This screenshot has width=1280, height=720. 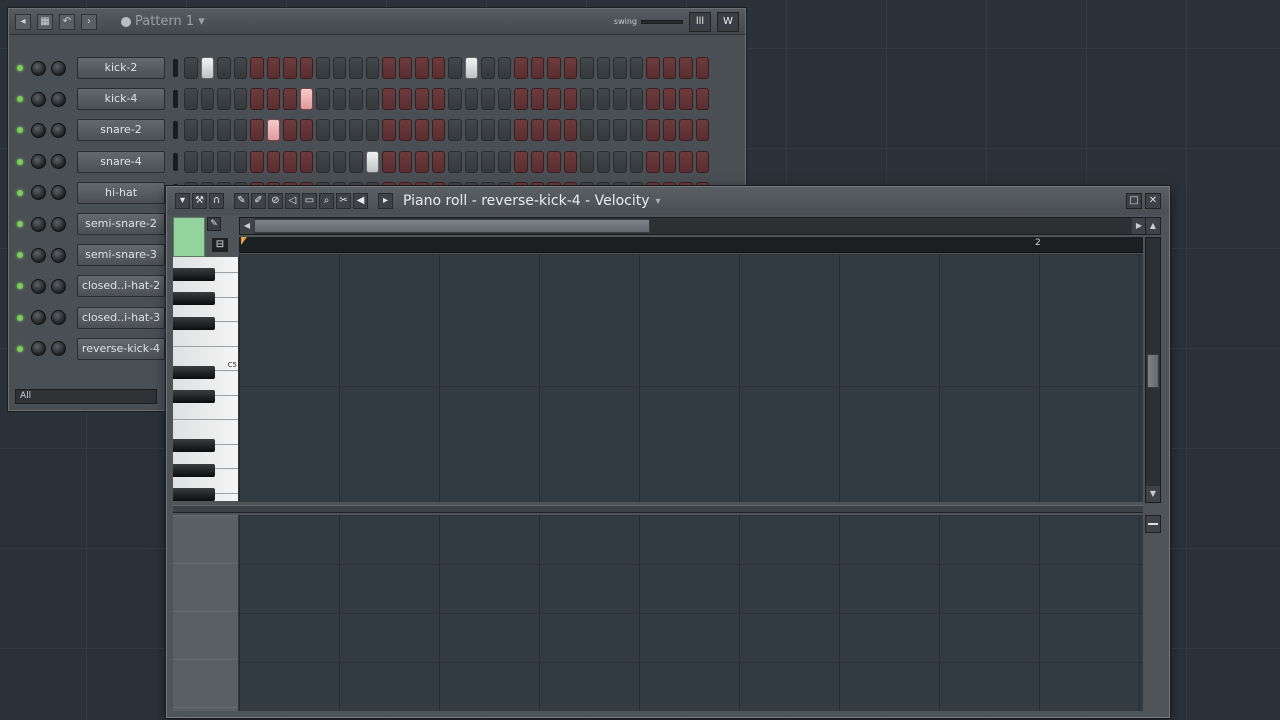 I want to click on channel-name-button: closed..i-hat-3, so click(x=121, y=317).